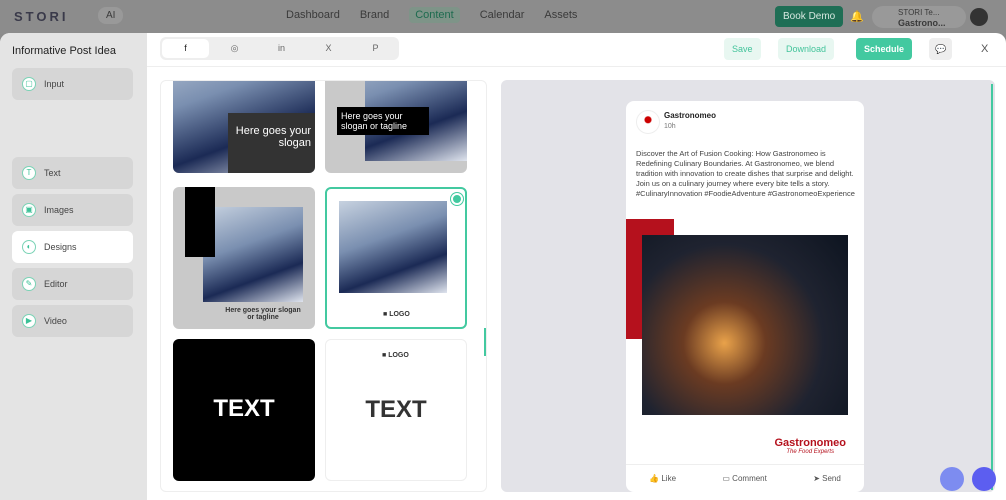  I want to click on restaurant-photo, so click(745, 325).